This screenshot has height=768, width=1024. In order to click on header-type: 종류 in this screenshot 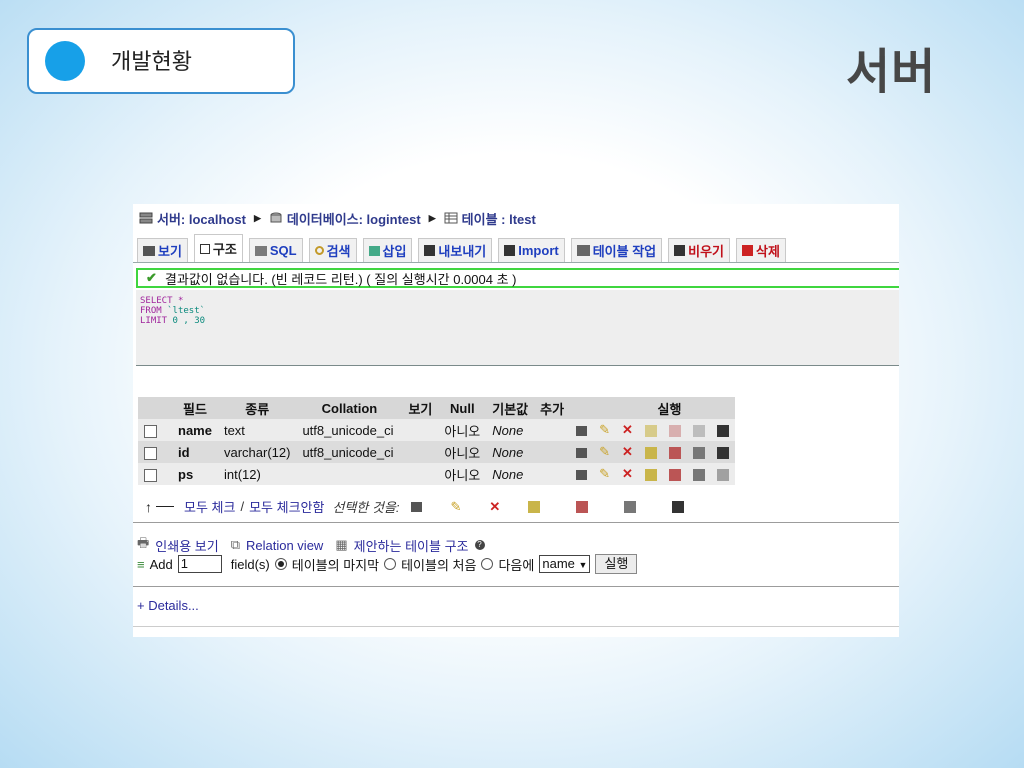, I will do `click(257, 408)`.